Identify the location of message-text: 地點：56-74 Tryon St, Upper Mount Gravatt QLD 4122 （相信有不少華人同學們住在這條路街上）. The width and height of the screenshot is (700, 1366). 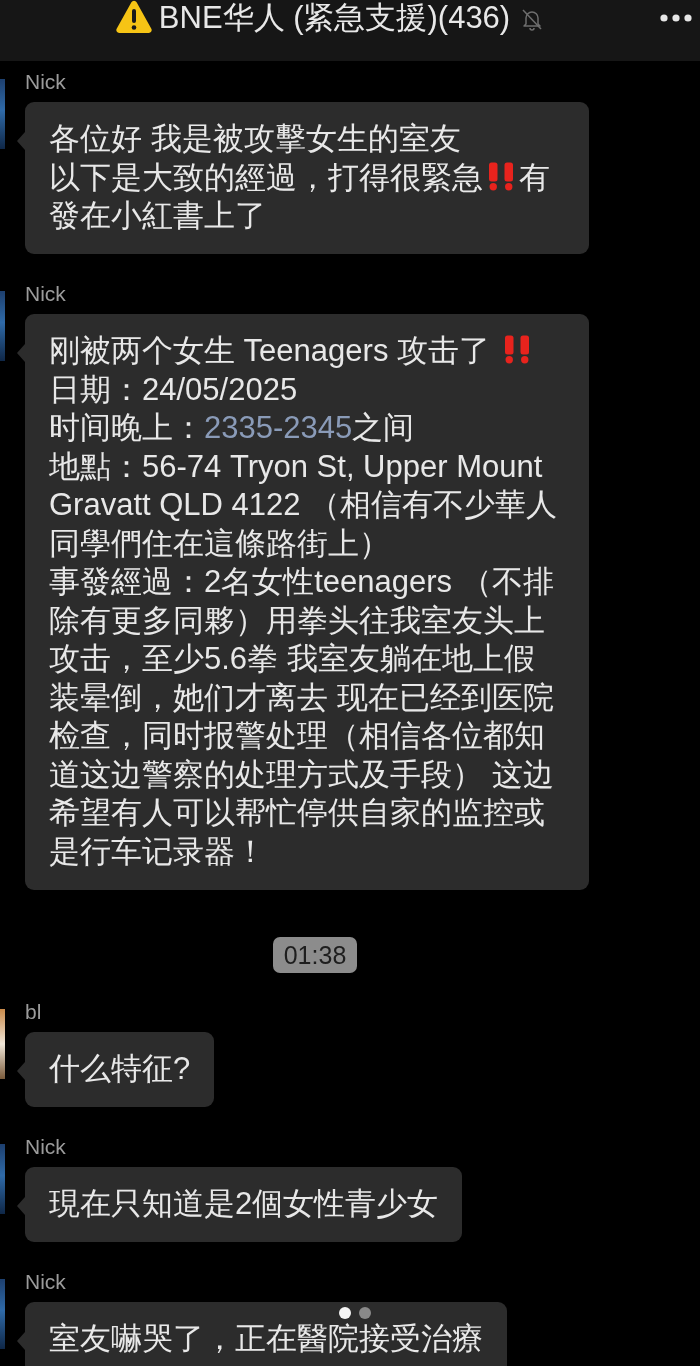
(304, 505).